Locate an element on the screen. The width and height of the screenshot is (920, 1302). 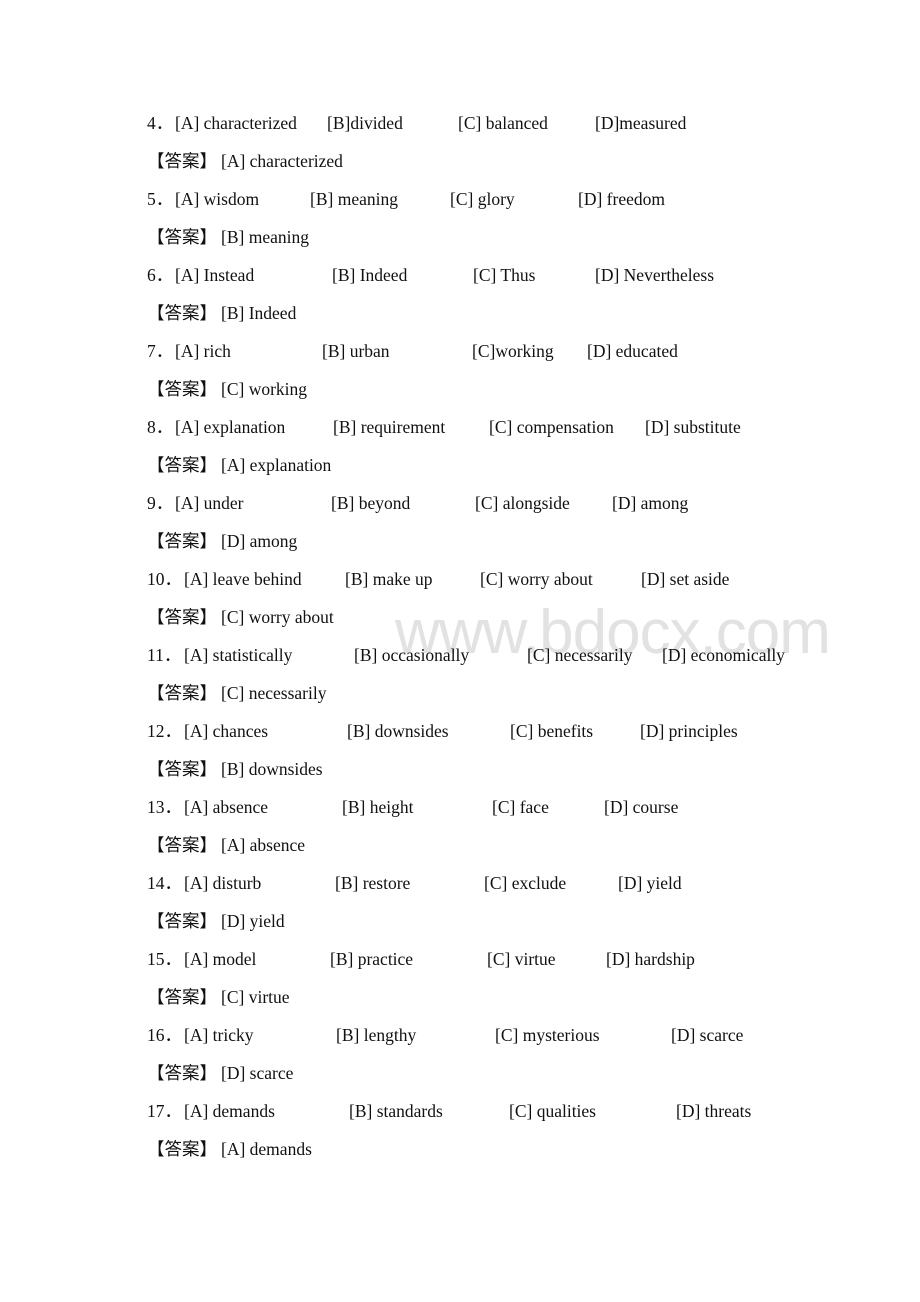
answer-text: [D] scarce is located at coordinates (257, 1073).